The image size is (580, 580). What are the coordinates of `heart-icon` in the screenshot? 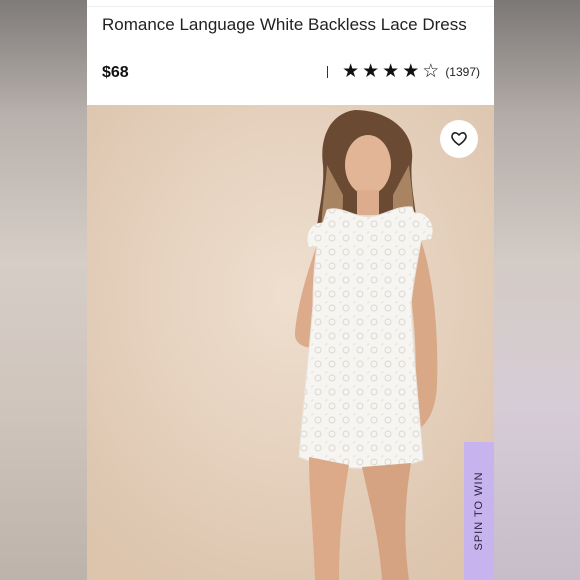 It's located at (459, 139).